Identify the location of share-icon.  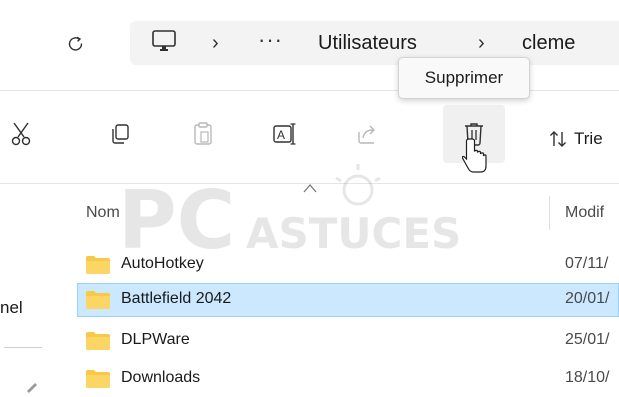
(366, 134).